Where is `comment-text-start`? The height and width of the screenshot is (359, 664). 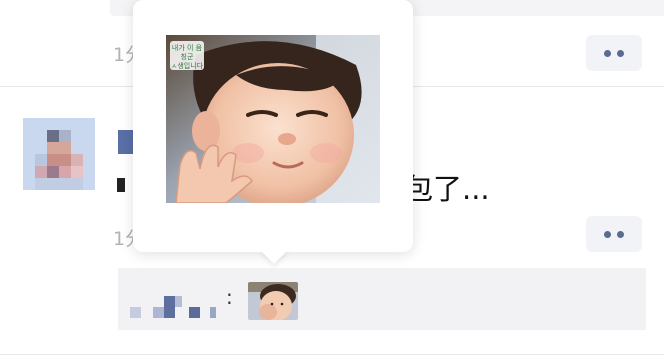 comment-text-start is located at coordinates (123, 183).